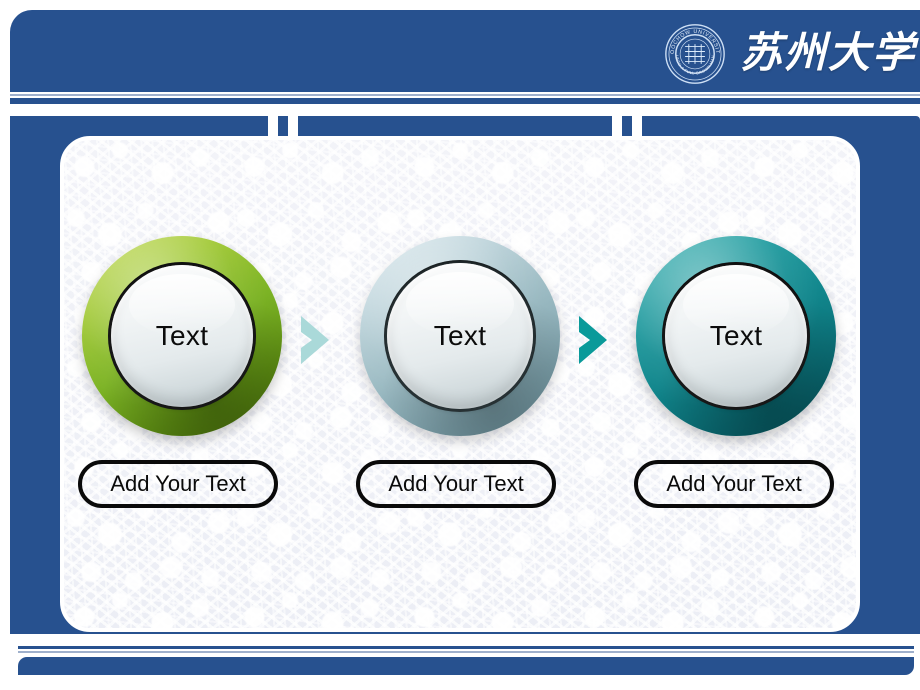  I want to click on node-disc-1: Text, so click(182, 336).